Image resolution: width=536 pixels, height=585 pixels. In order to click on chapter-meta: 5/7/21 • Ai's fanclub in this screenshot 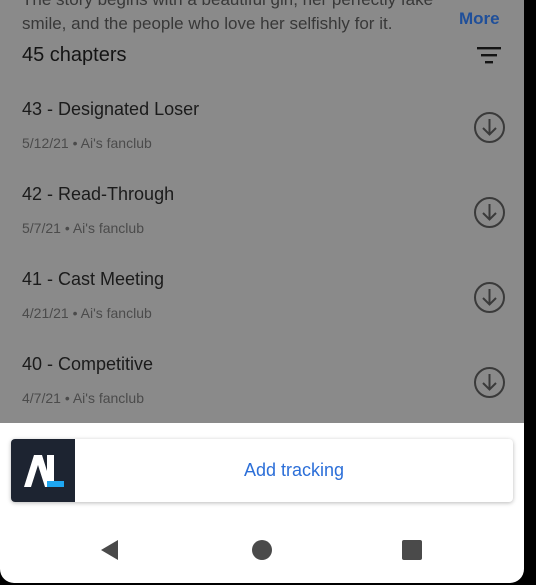, I will do `click(83, 228)`.